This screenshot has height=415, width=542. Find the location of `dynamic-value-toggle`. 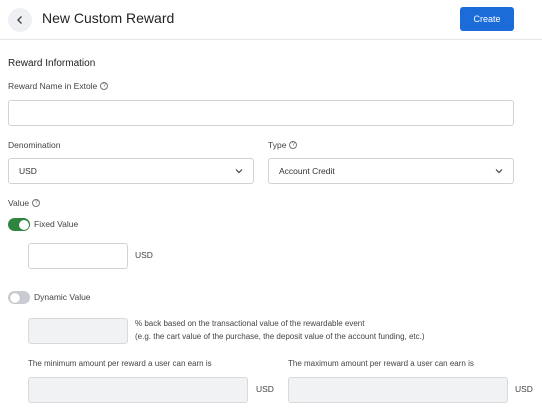

dynamic-value-toggle is located at coordinates (19, 297).